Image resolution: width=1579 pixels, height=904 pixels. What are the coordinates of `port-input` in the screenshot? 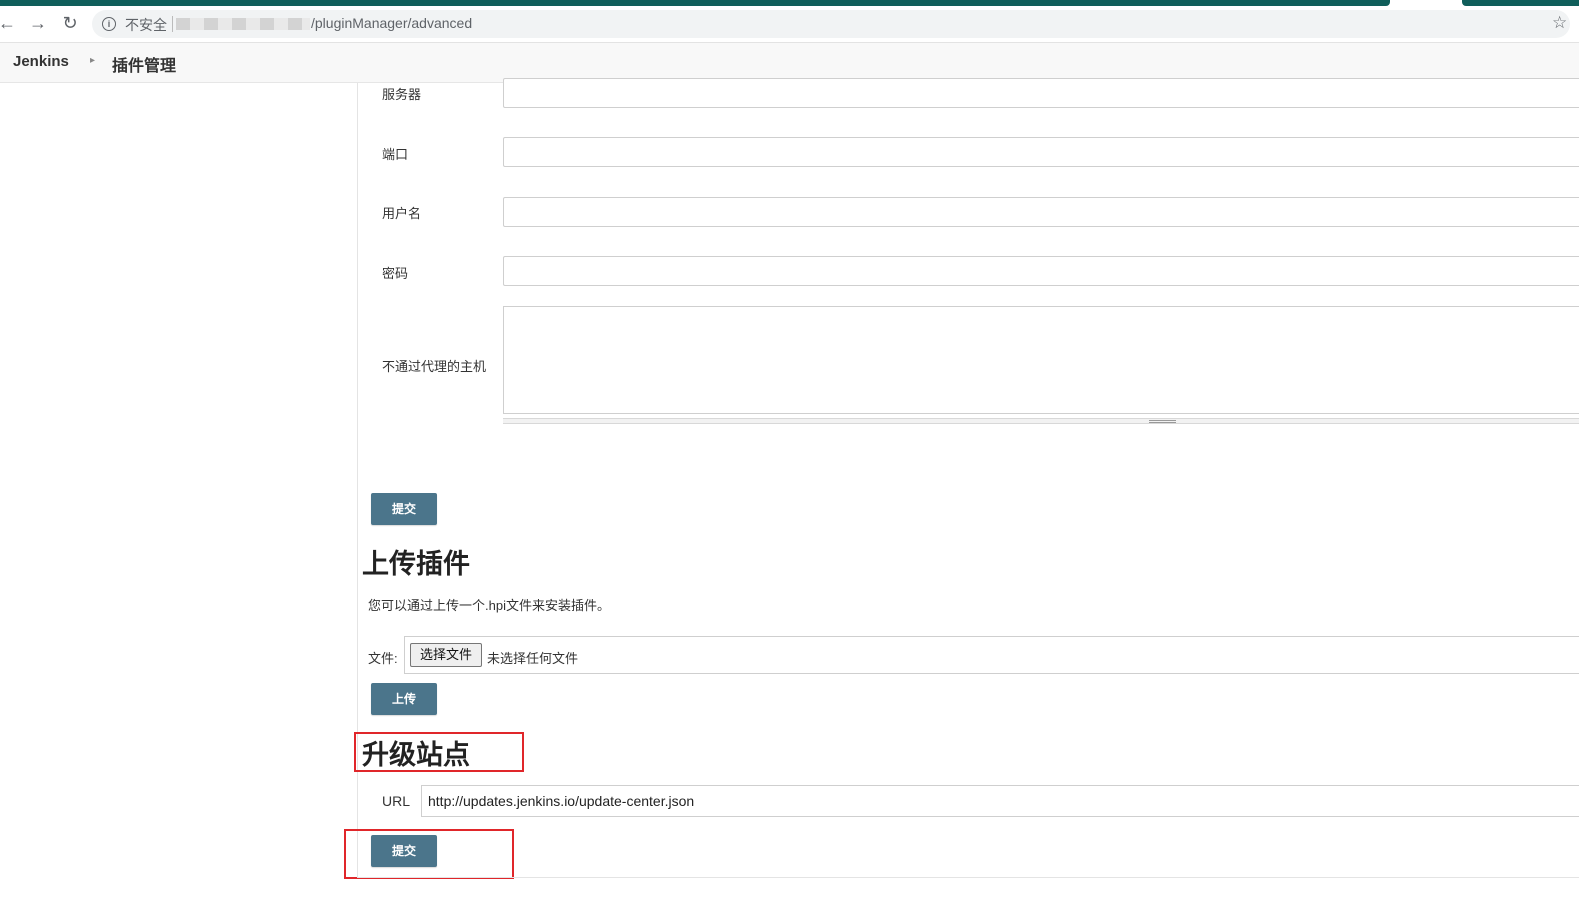 It's located at (1041, 152).